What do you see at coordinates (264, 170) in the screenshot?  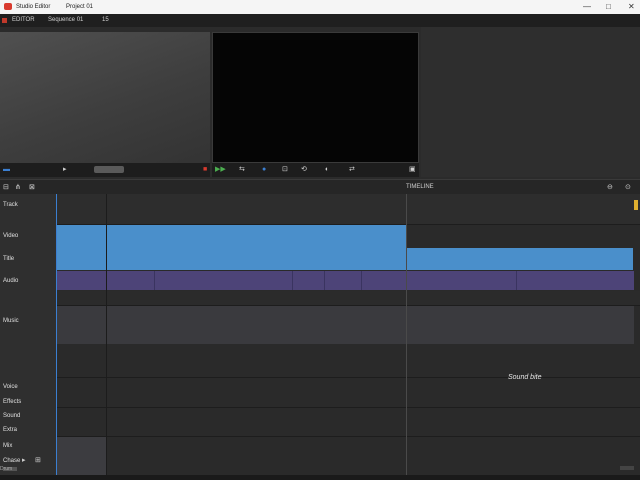 I see `play-button-icon: ●` at bounding box center [264, 170].